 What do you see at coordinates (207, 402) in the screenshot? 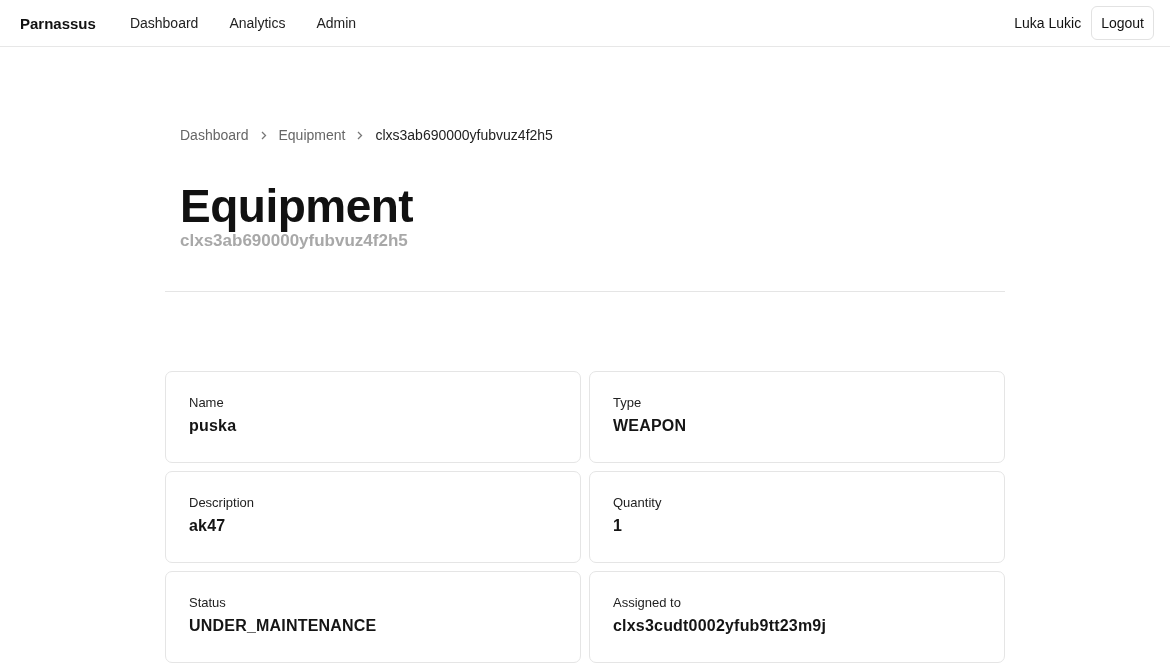
I see `field-label: Name` at bounding box center [207, 402].